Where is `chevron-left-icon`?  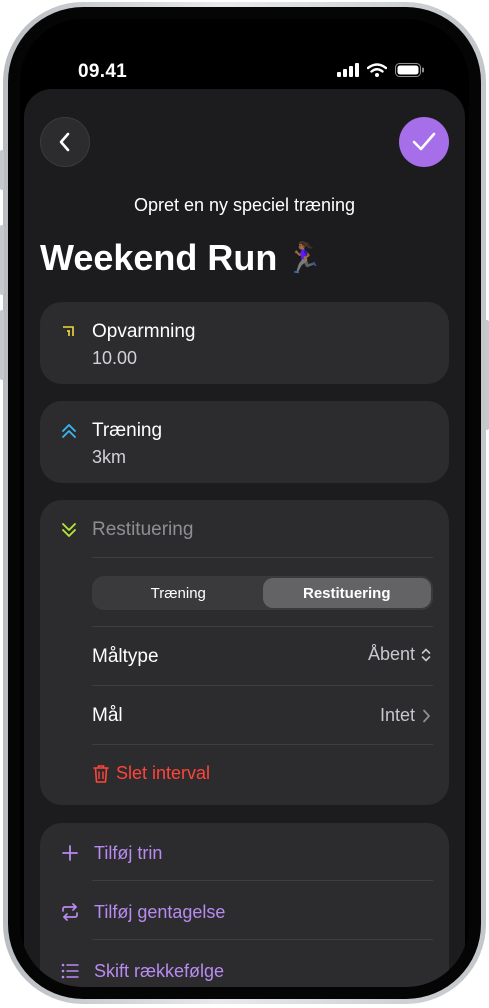 chevron-left-icon is located at coordinates (64, 142).